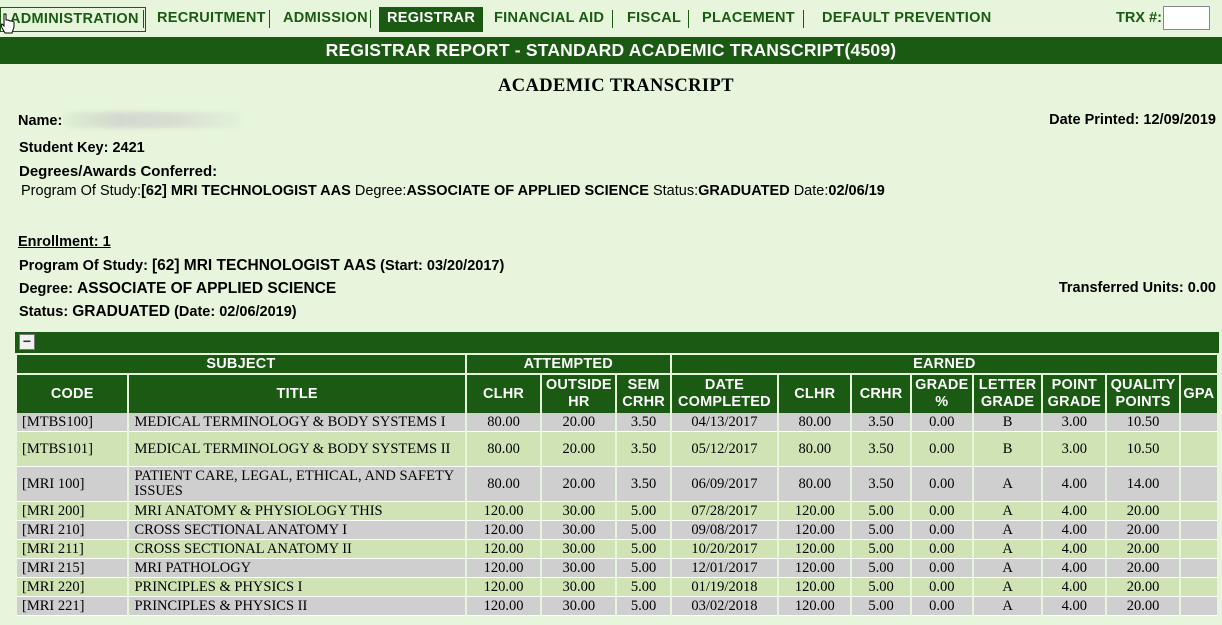 The width and height of the screenshot is (1222, 625). Describe the element at coordinates (527, 191) in the screenshot. I see `degree-value: ASSOCIATE OF APPLIED SCIENCE` at that location.